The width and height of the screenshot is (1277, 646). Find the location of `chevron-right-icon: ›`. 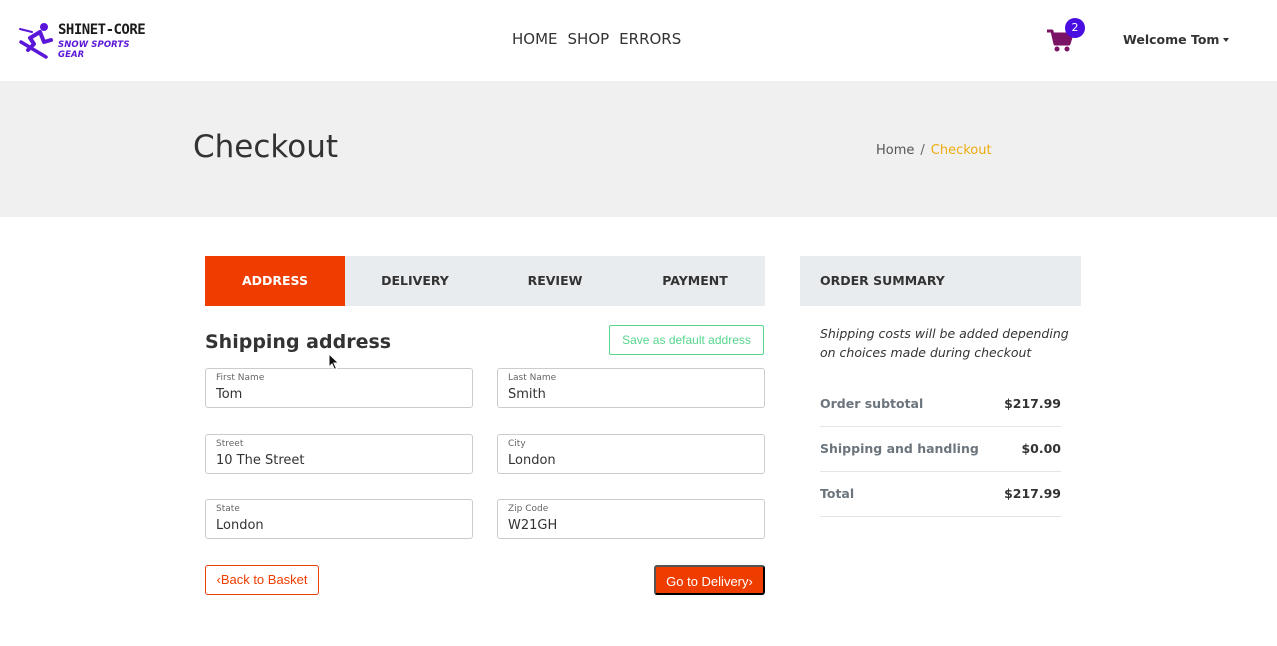

chevron-right-icon: › is located at coordinates (750, 581).